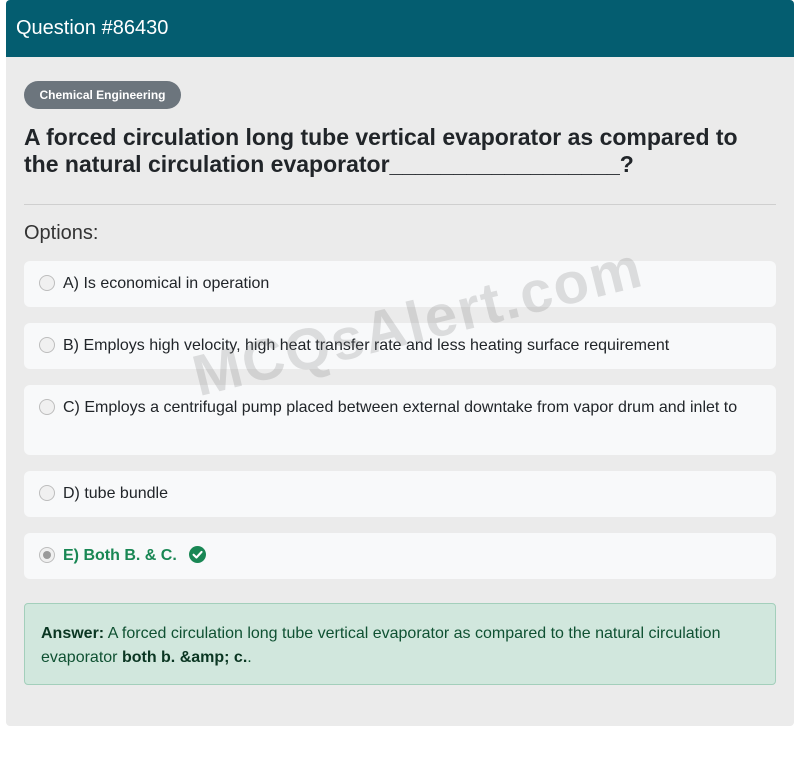  What do you see at coordinates (400, 28) in the screenshot?
I see `question-header: Question #86430` at bounding box center [400, 28].